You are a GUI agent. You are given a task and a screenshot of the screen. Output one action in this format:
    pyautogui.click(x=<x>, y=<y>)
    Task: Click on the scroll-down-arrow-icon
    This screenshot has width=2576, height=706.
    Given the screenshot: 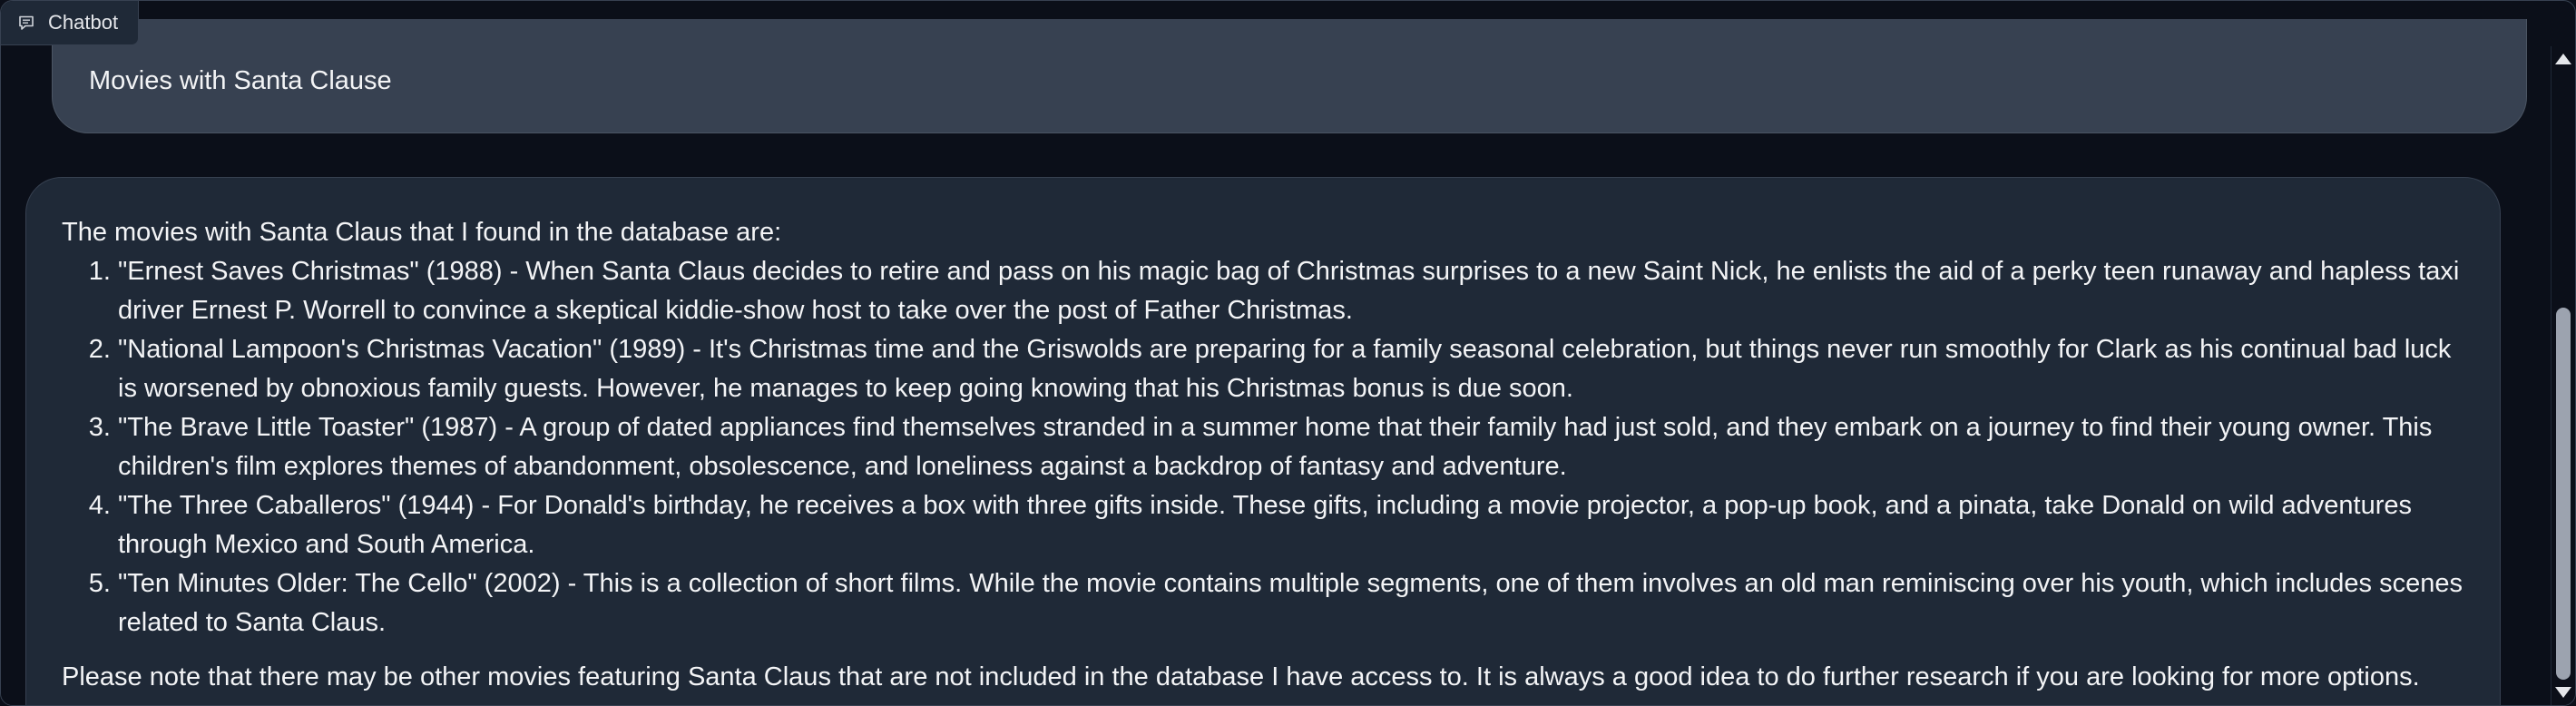 What is the action you would take?
    pyautogui.click(x=2563, y=692)
    